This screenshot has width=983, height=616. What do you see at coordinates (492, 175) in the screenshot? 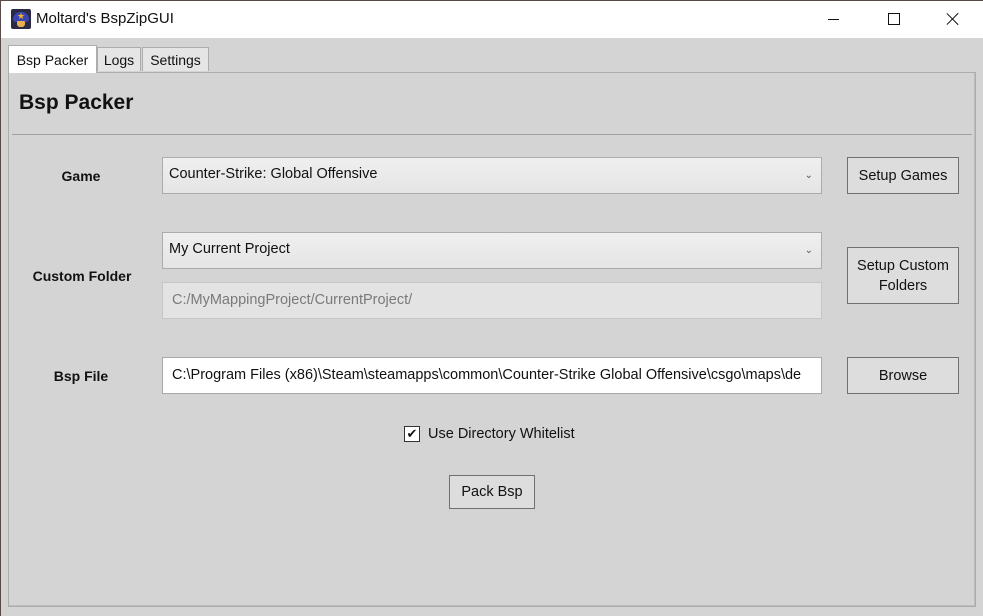
I see `game-select: Counter-Strike: Global Offensive ⌄` at bounding box center [492, 175].